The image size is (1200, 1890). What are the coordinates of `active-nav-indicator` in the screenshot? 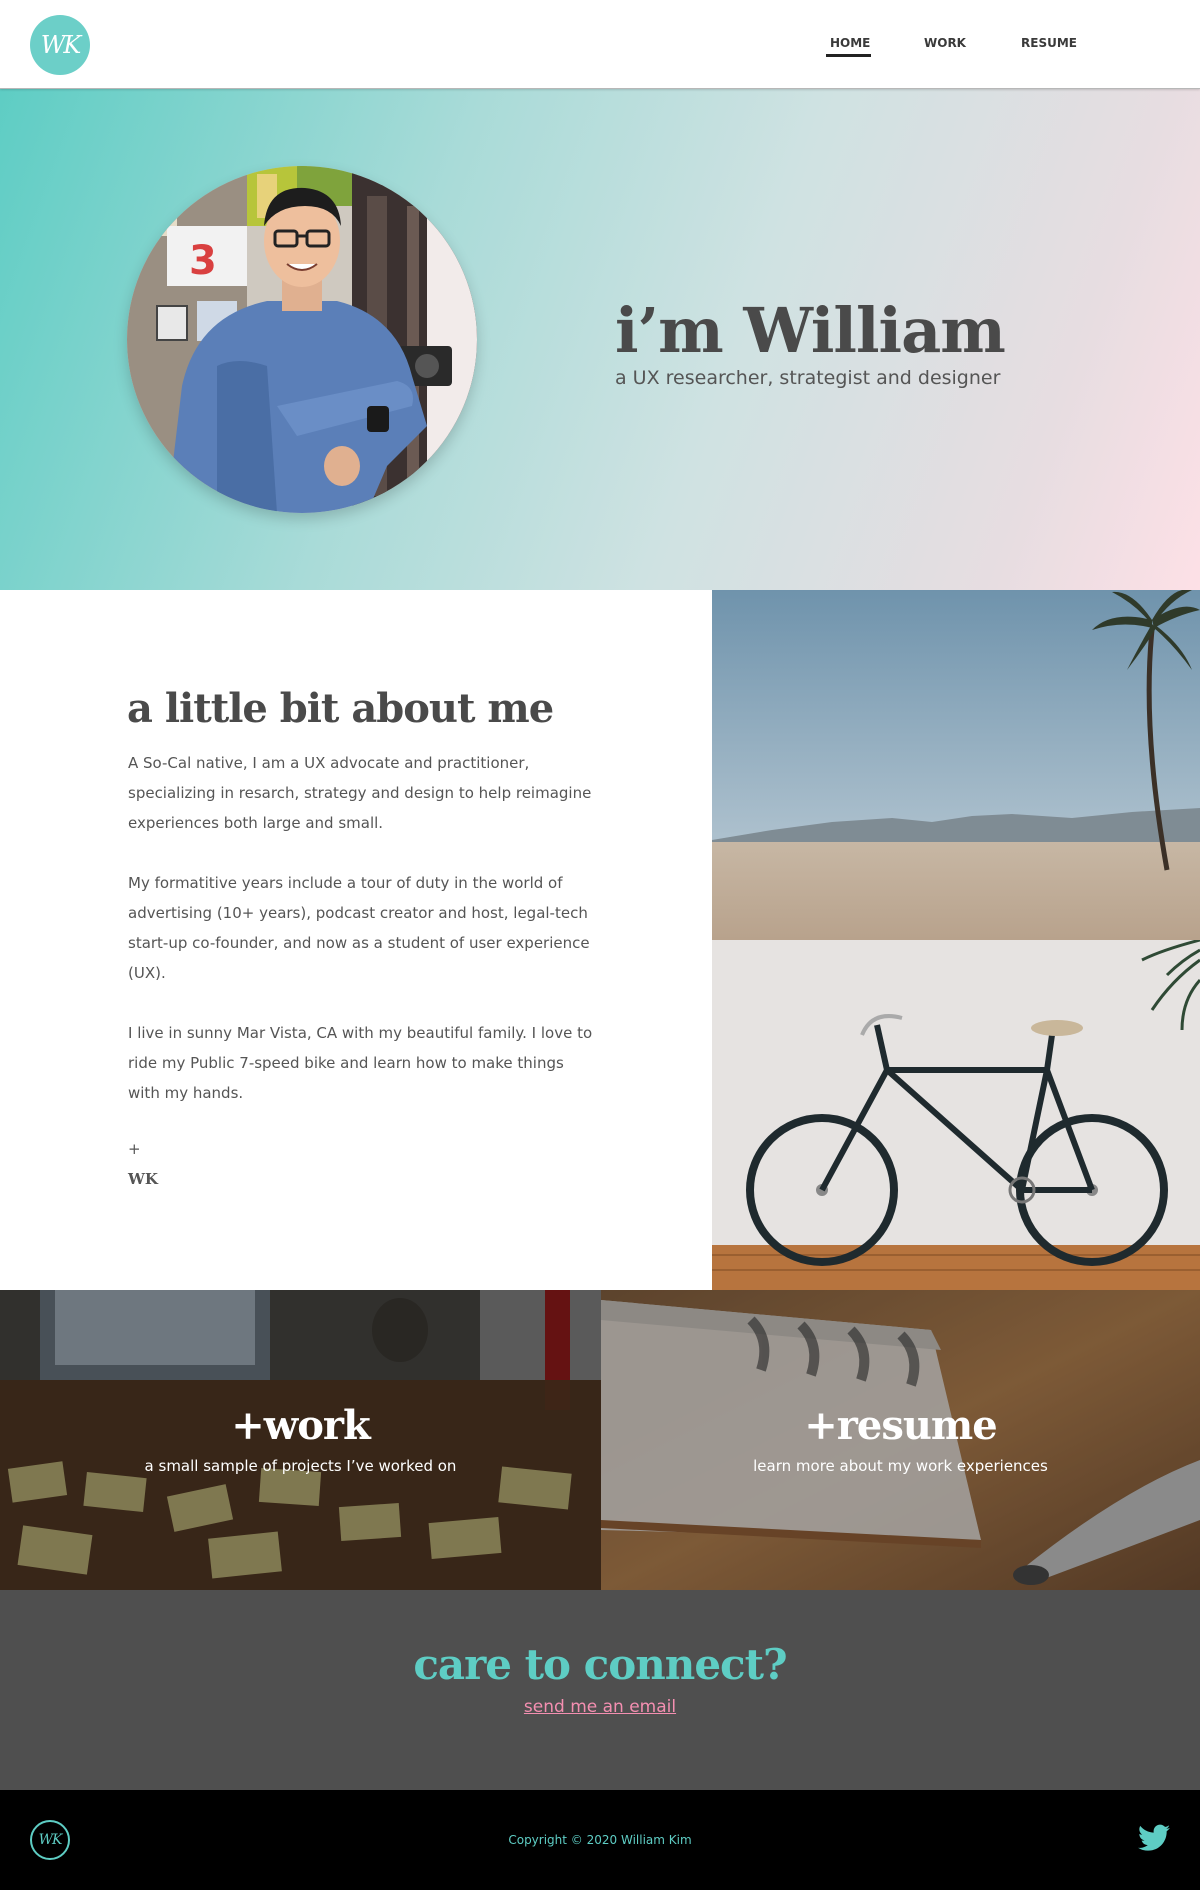 It's located at (848, 55).